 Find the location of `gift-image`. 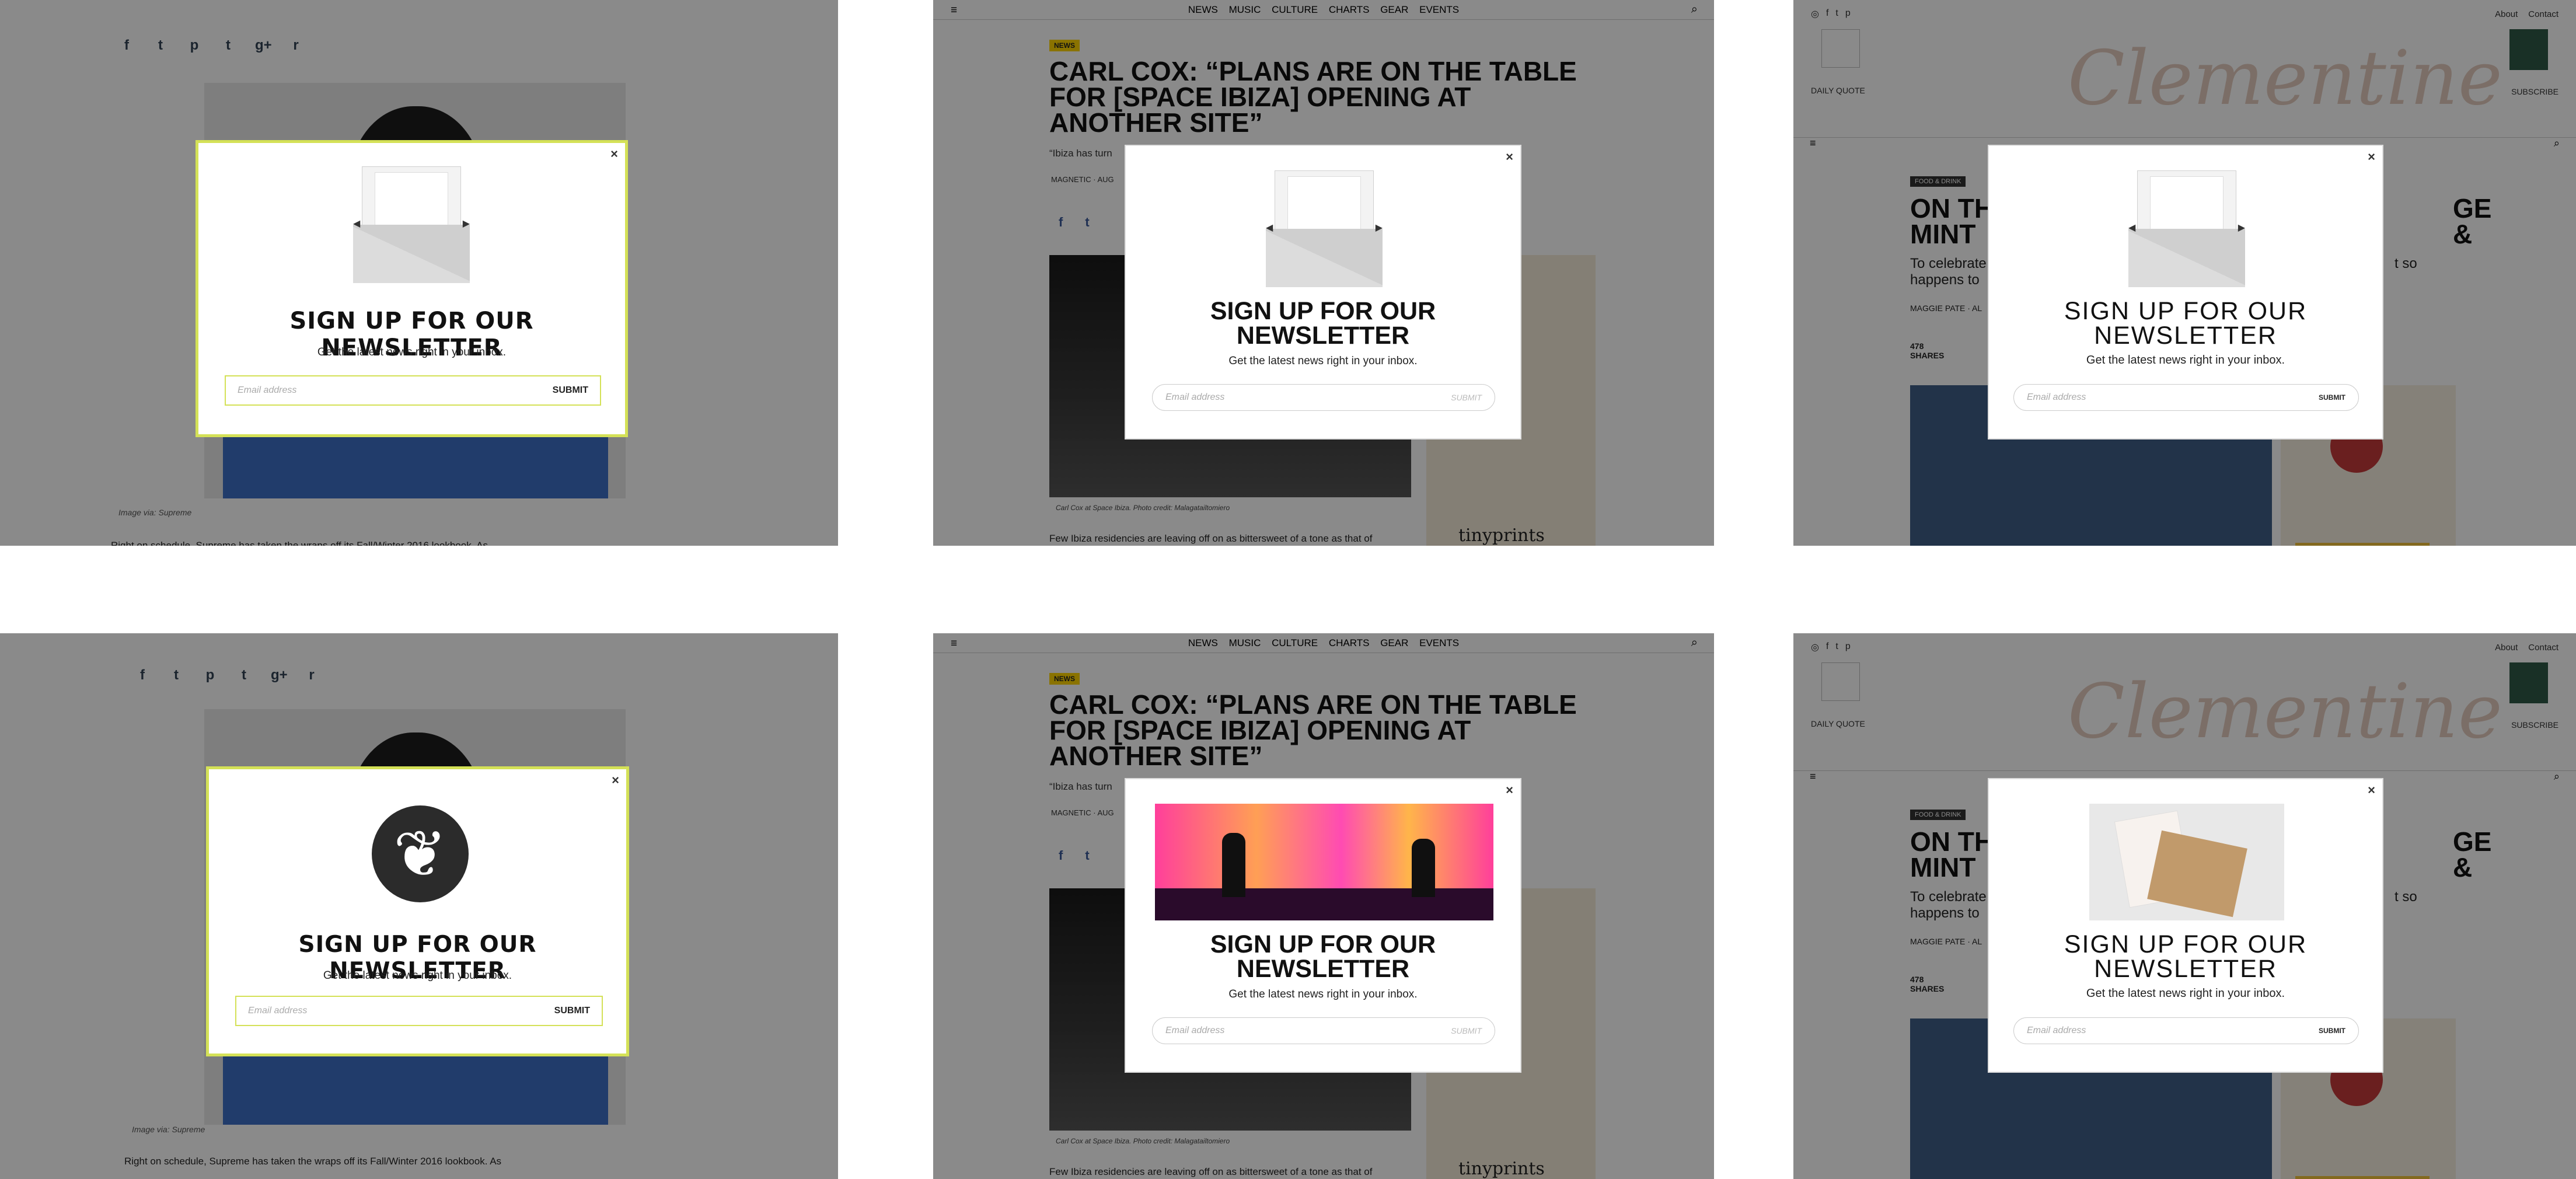

gift-image is located at coordinates (2186, 862).